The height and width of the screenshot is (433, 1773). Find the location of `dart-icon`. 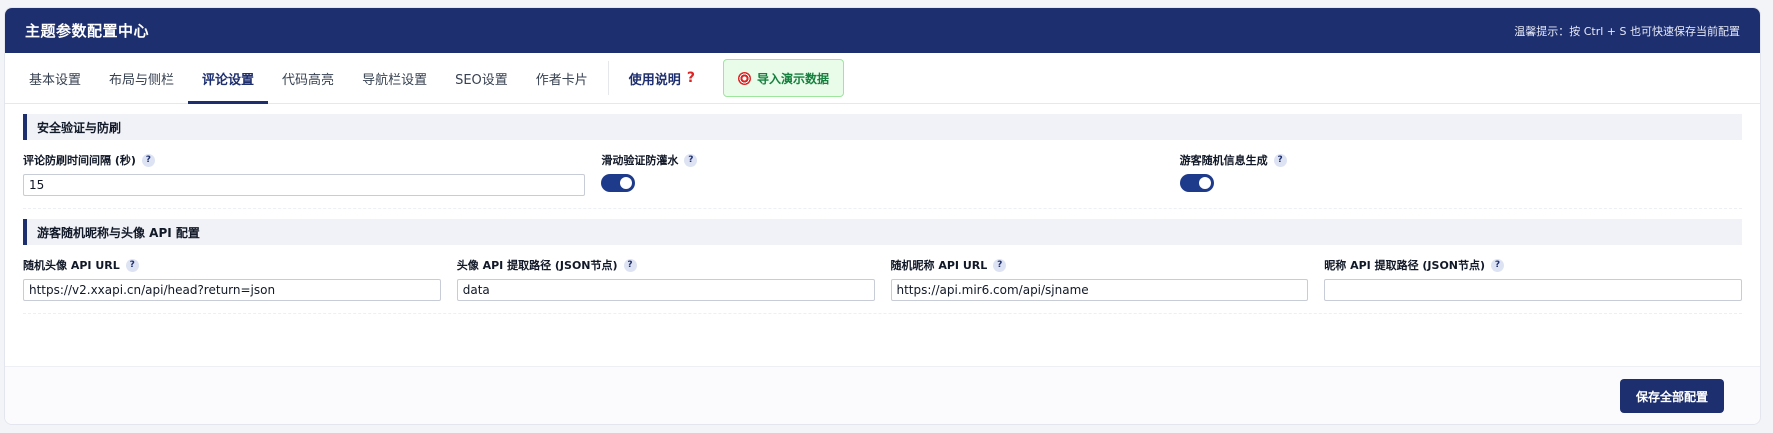

dart-icon is located at coordinates (744, 78).